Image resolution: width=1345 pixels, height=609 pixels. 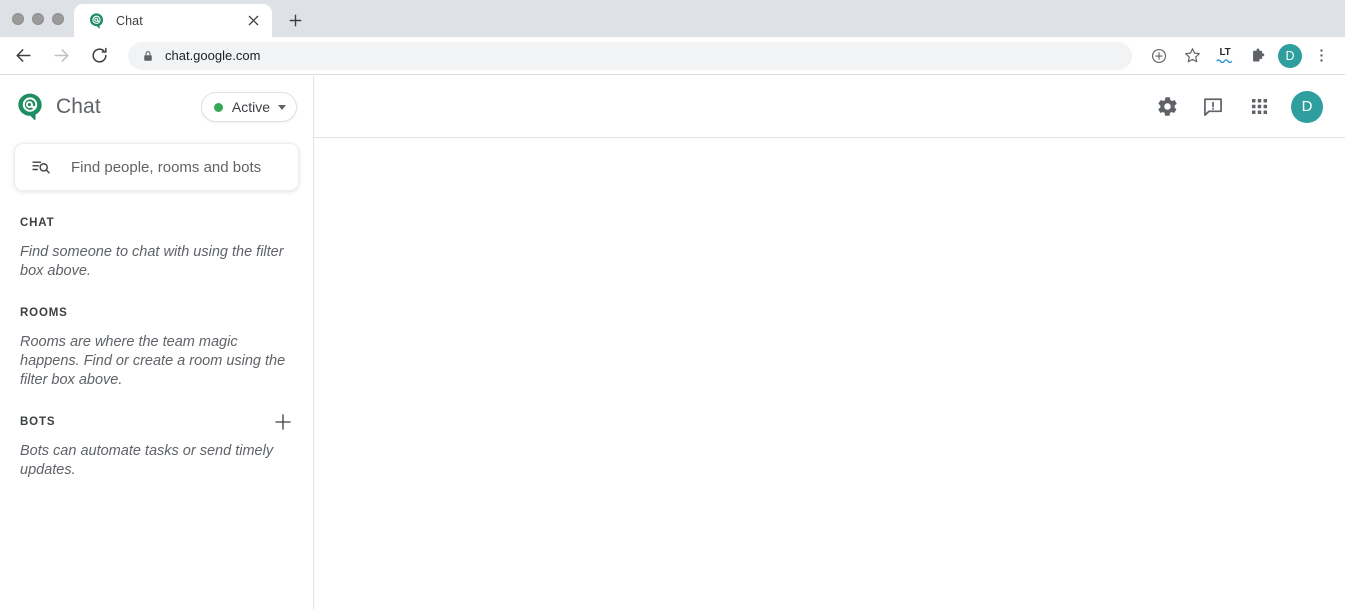 I want to click on window-controls, so click(x=37, y=25).